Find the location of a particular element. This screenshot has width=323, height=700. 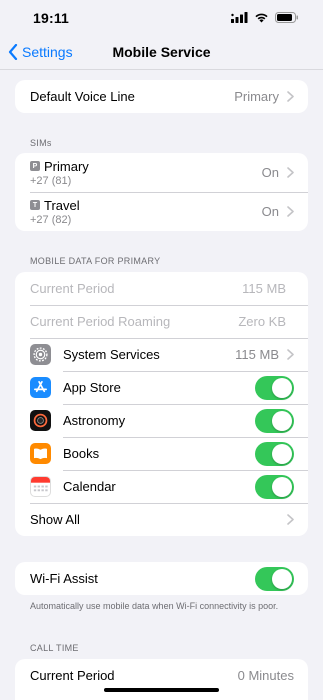

system-services-value: 115 MB is located at coordinates (257, 354).